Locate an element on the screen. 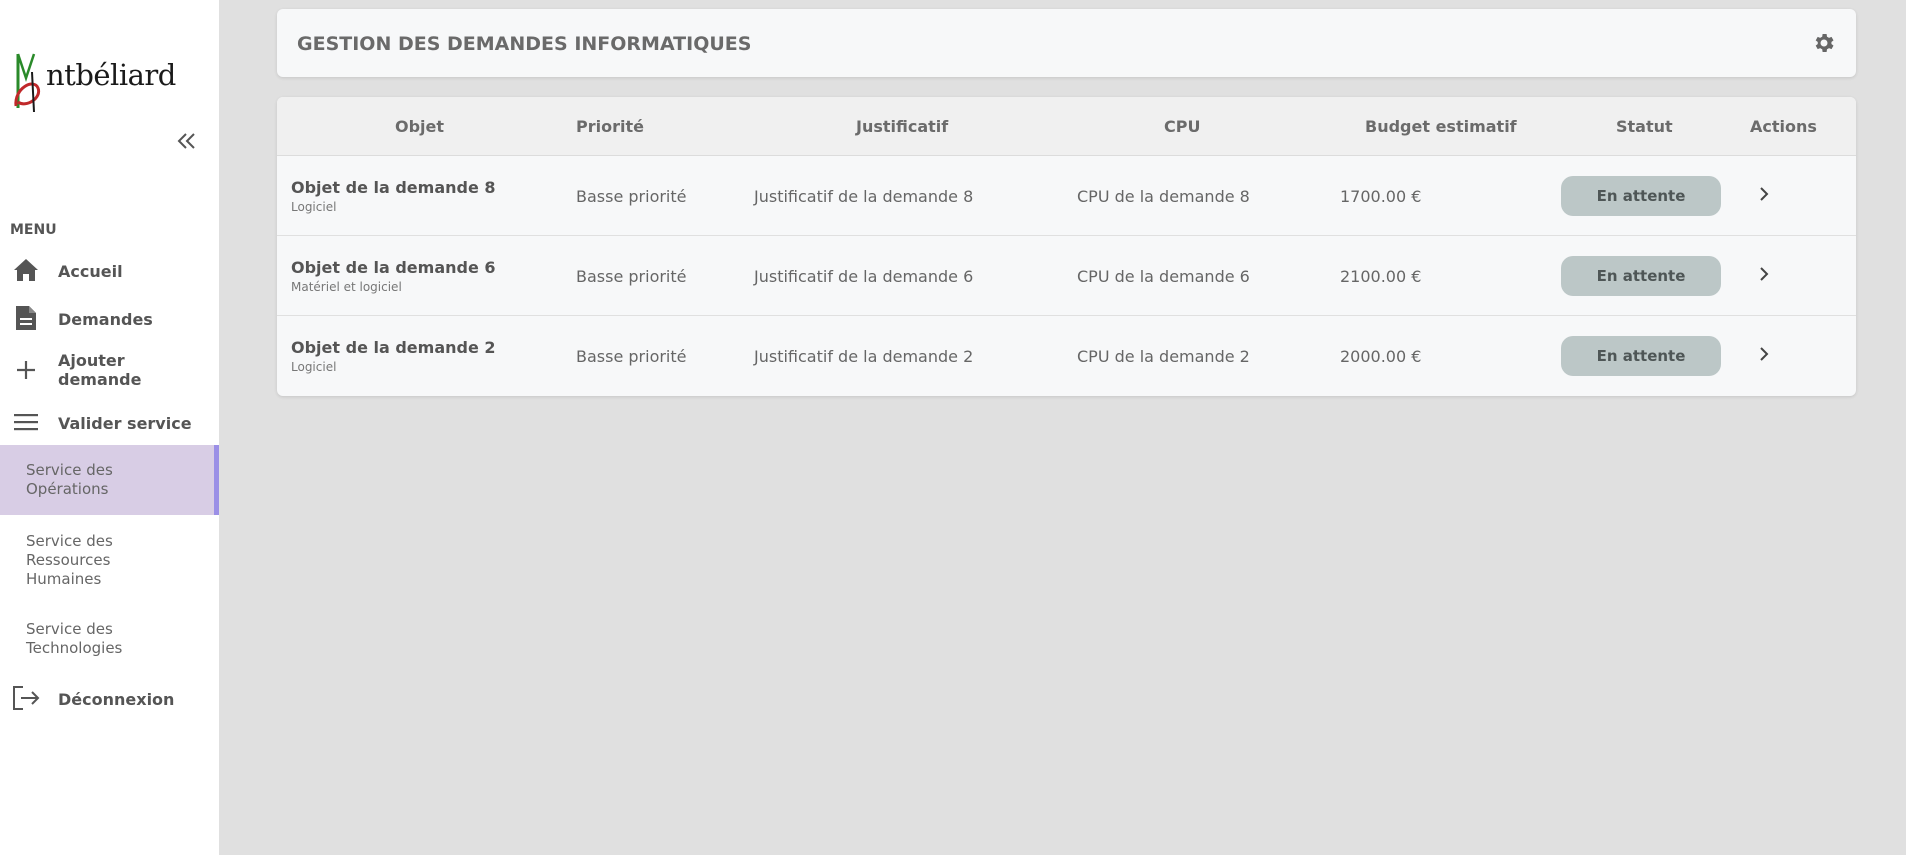  document-icon is located at coordinates (26, 318).